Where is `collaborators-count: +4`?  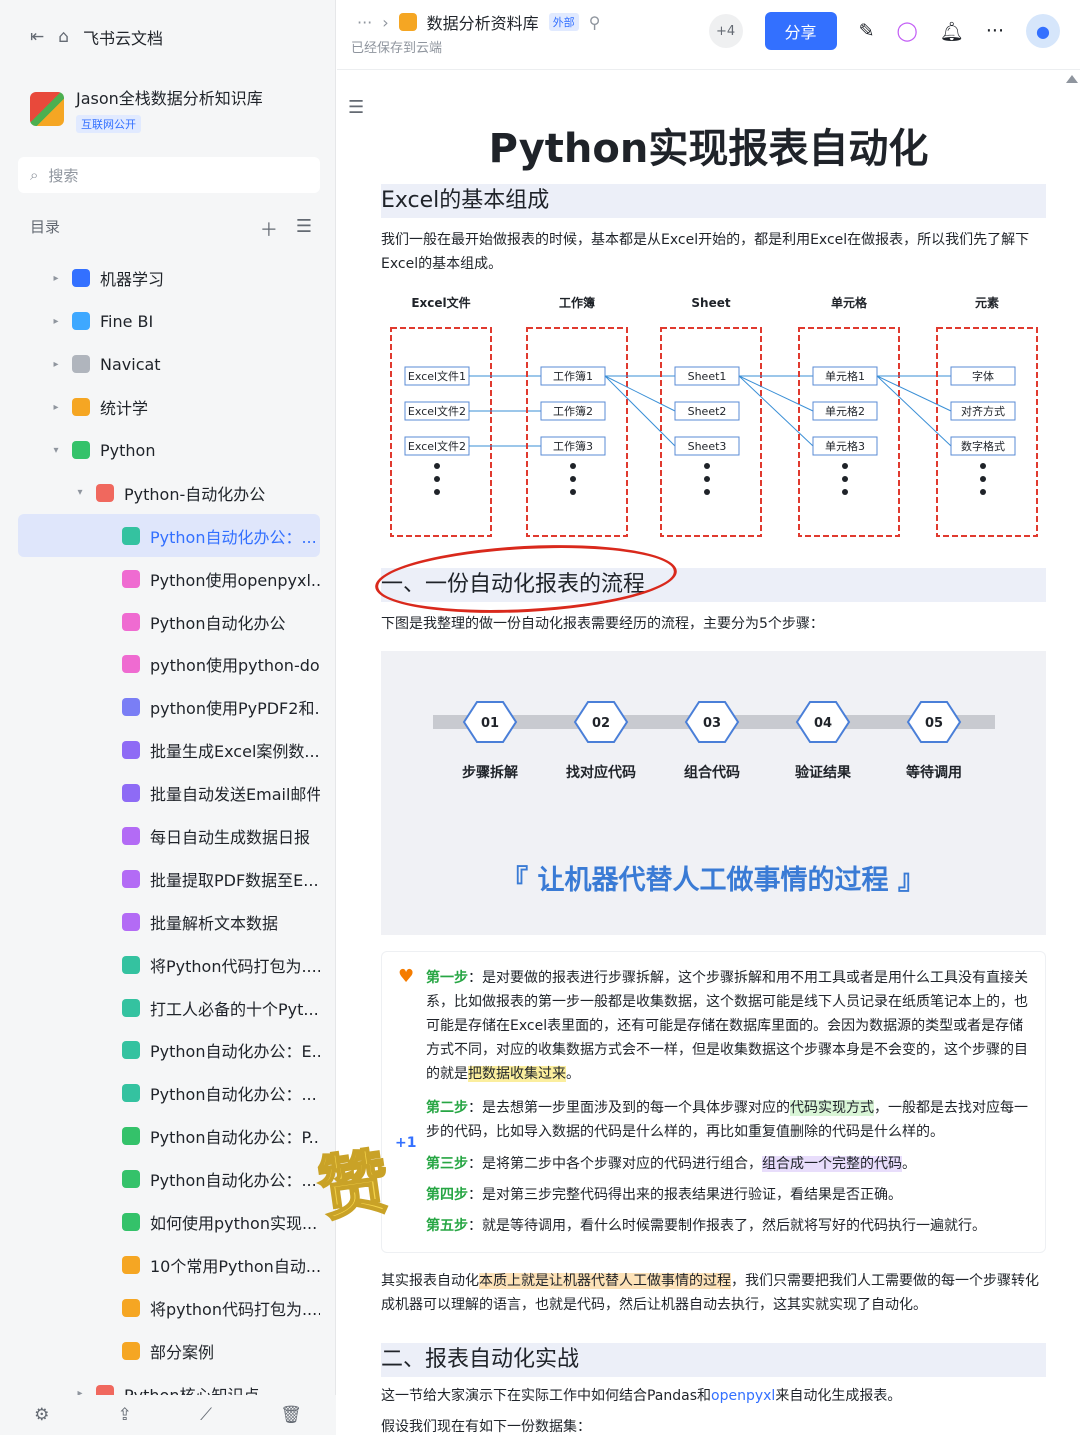
collaborators-count: +4 is located at coordinates (725, 31).